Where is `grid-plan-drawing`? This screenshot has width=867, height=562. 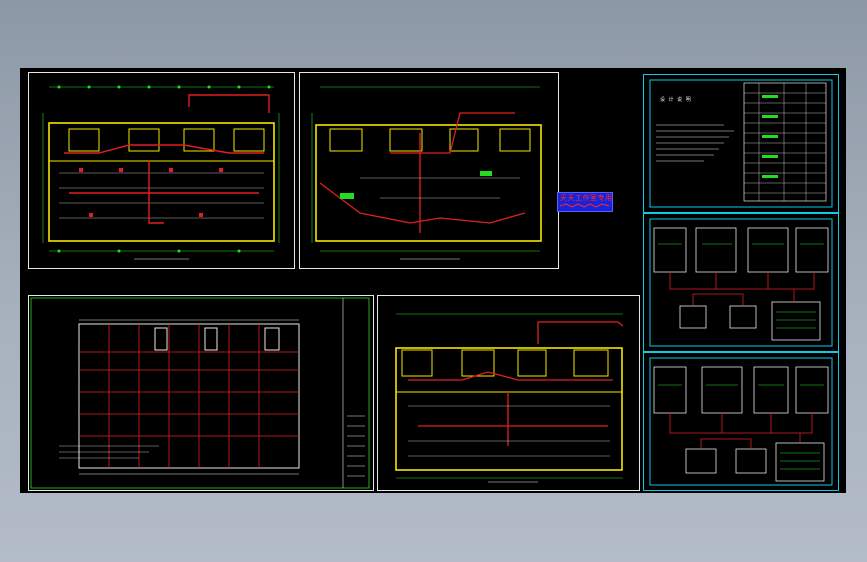 grid-plan-drawing is located at coordinates (200, 393).